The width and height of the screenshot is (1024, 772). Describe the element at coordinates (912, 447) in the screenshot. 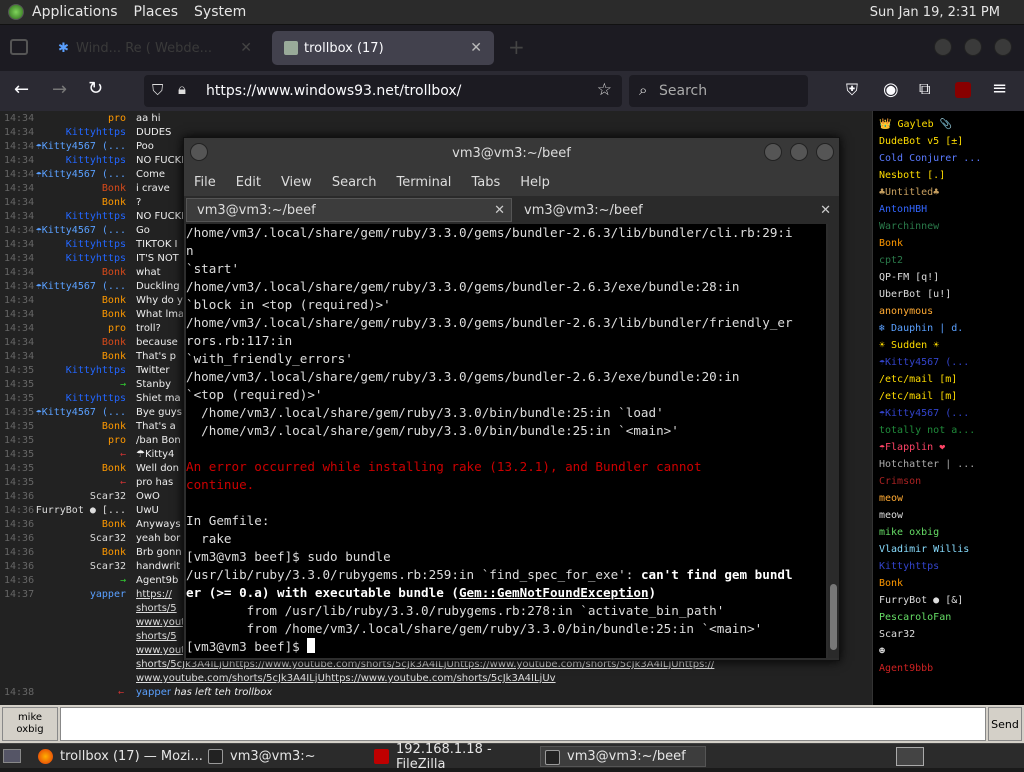

I see `user-list-item: ☂Flapplin ❤` at that location.